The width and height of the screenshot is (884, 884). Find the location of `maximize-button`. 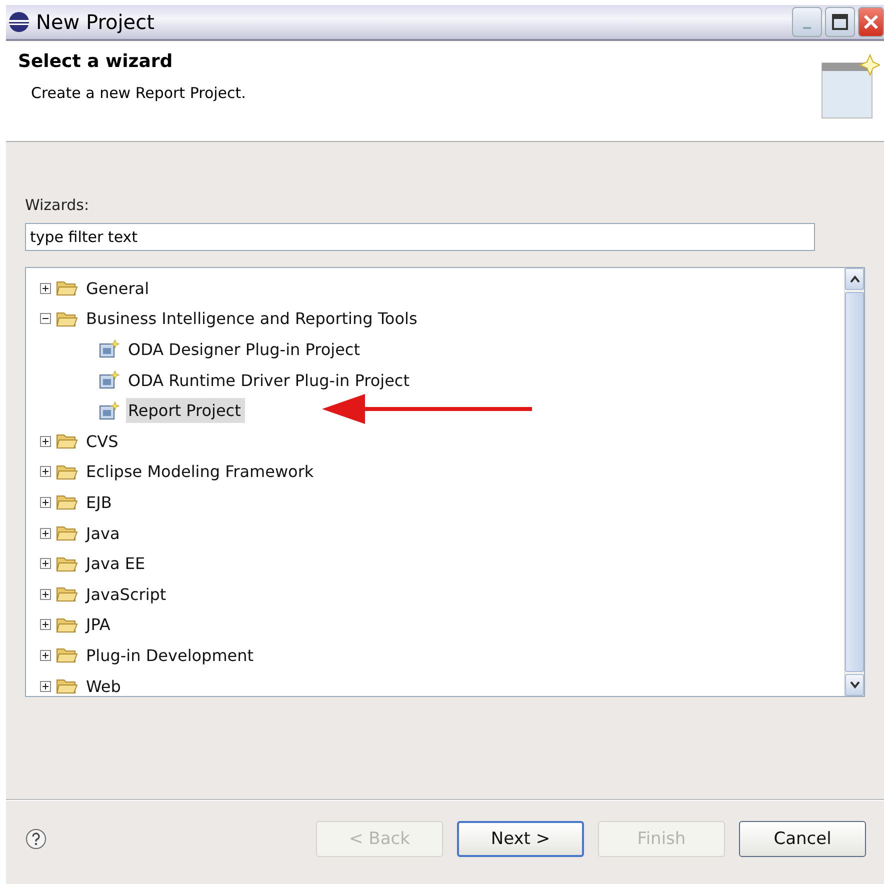

maximize-button is located at coordinates (840, 22).